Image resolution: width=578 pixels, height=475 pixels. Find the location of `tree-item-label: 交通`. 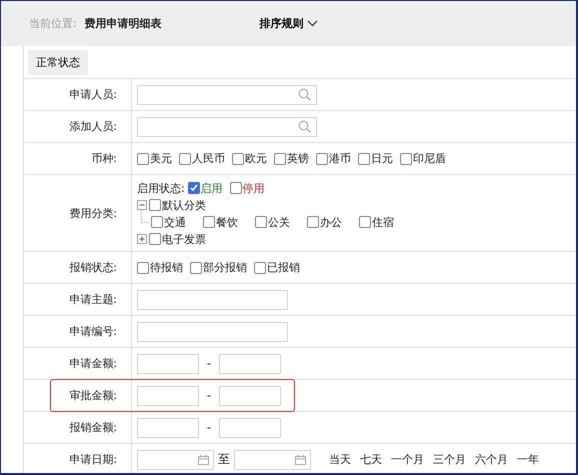

tree-item-label: 交通 is located at coordinates (175, 222).